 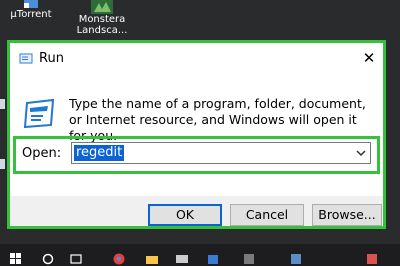 What do you see at coordinates (196, 57) in the screenshot?
I see `title-bar: Run ✕` at bounding box center [196, 57].